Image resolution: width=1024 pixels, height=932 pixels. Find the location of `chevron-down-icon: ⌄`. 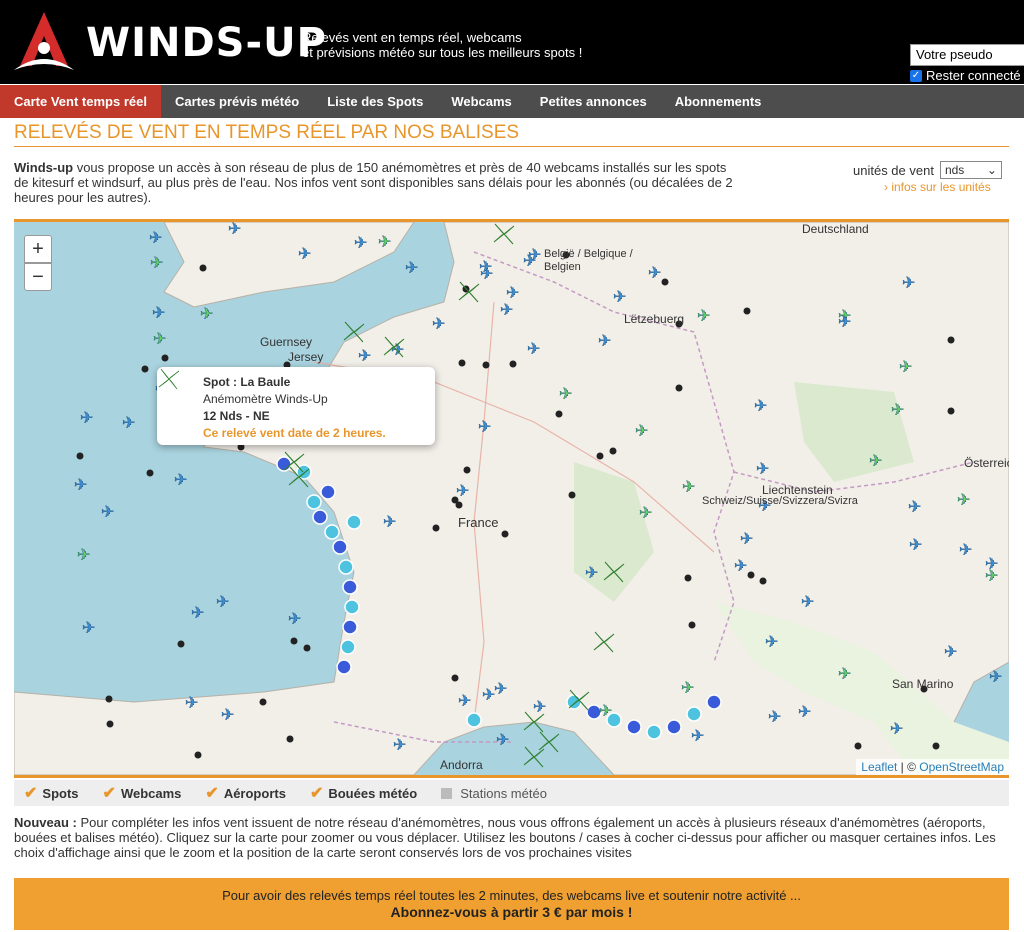

chevron-down-icon: ⌄ is located at coordinates (991, 170).